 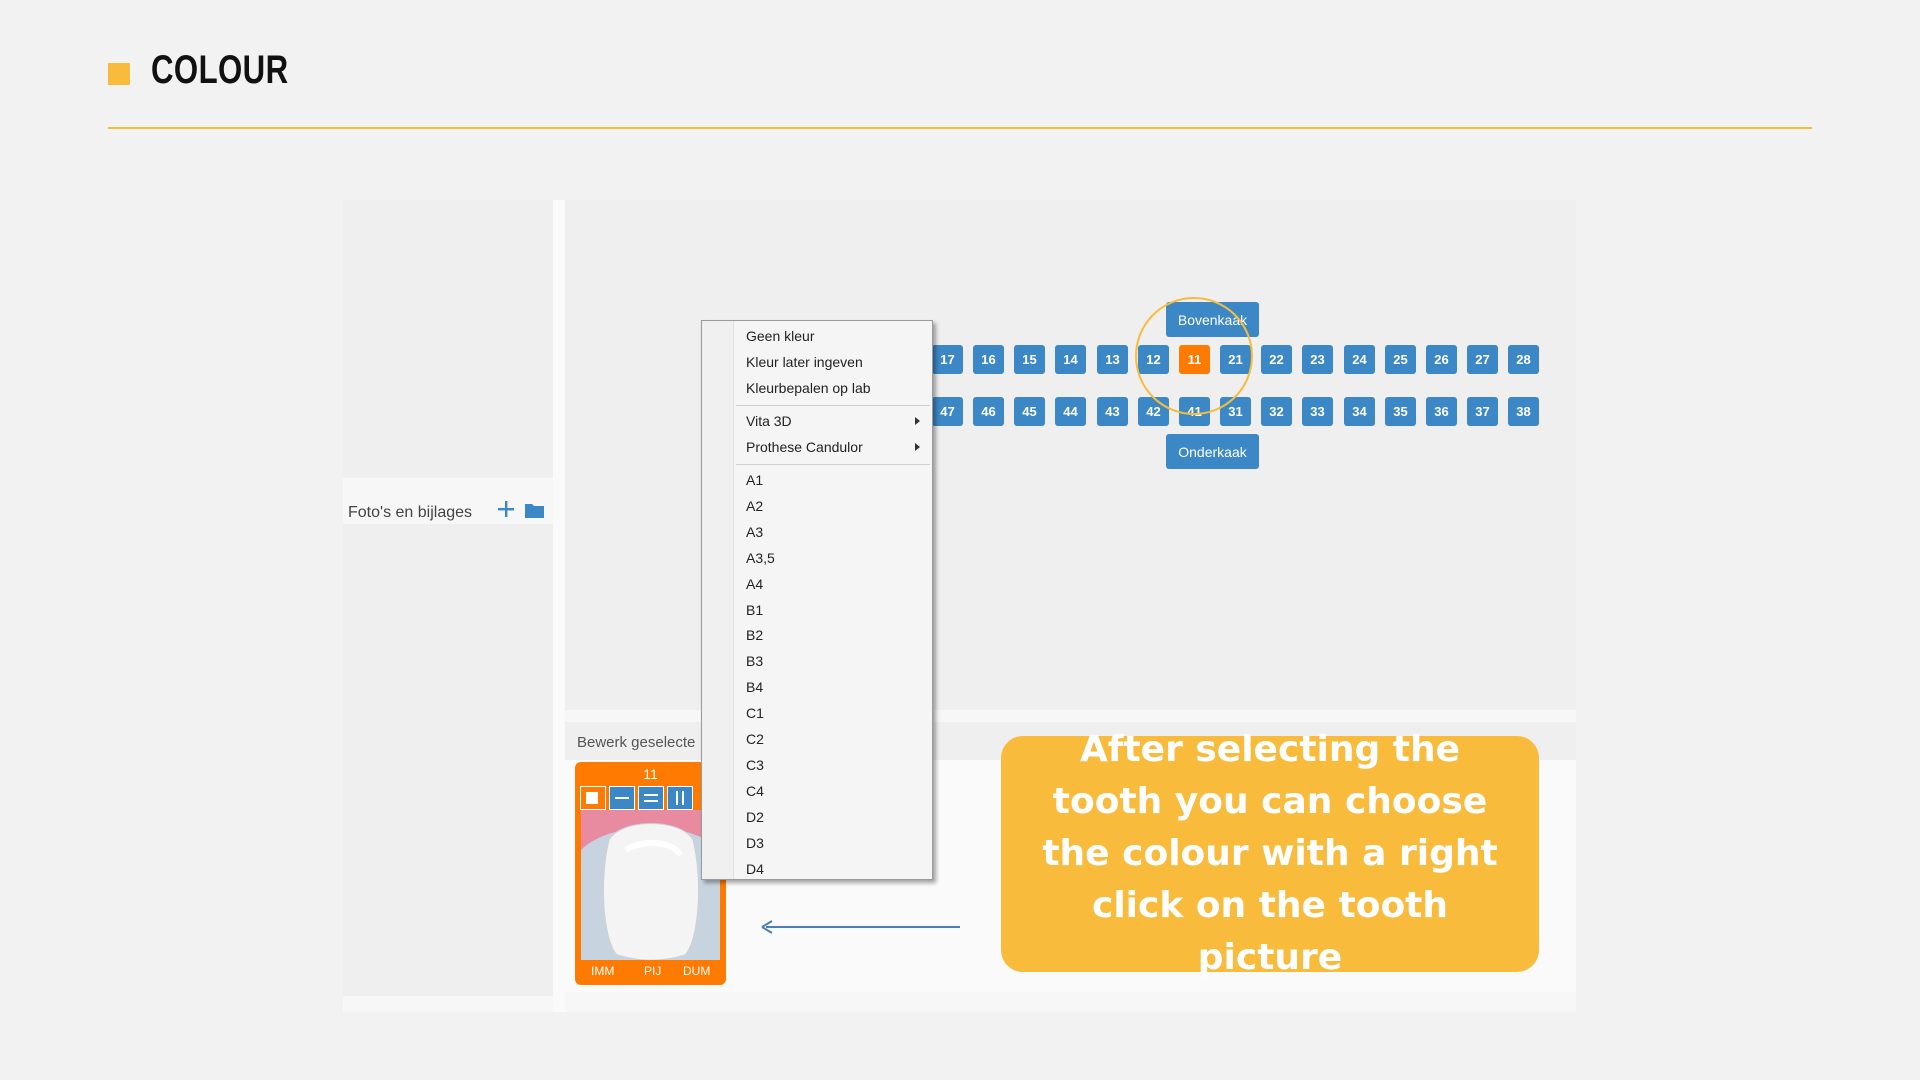 What do you see at coordinates (1359, 359) in the screenshot?
I see `tooth-24: 24` at bounding box center [1359, 359].